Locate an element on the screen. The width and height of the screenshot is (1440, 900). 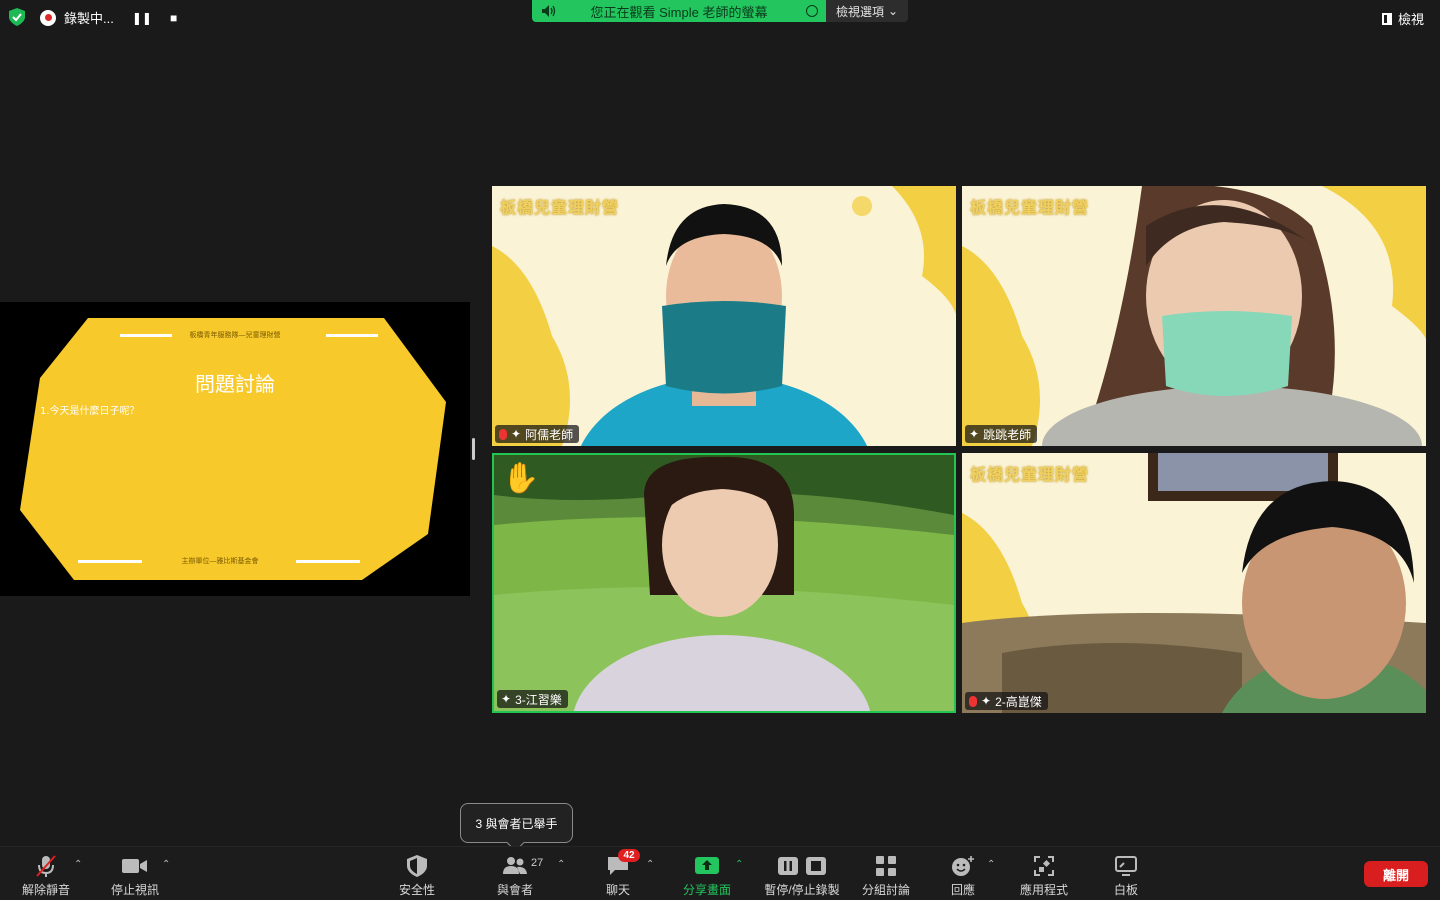
video-tile: 板橋兒童理財營 ✦ 2-高崑傑 is located at coordinates (1194, 583).